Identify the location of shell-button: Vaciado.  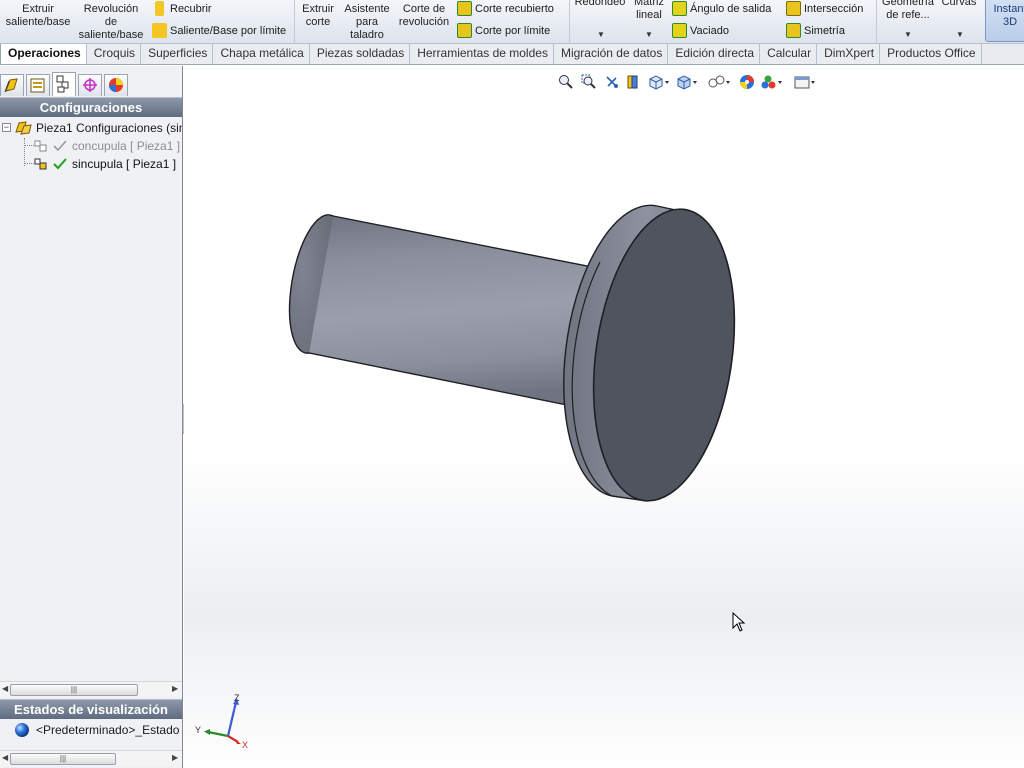
(699, 31).